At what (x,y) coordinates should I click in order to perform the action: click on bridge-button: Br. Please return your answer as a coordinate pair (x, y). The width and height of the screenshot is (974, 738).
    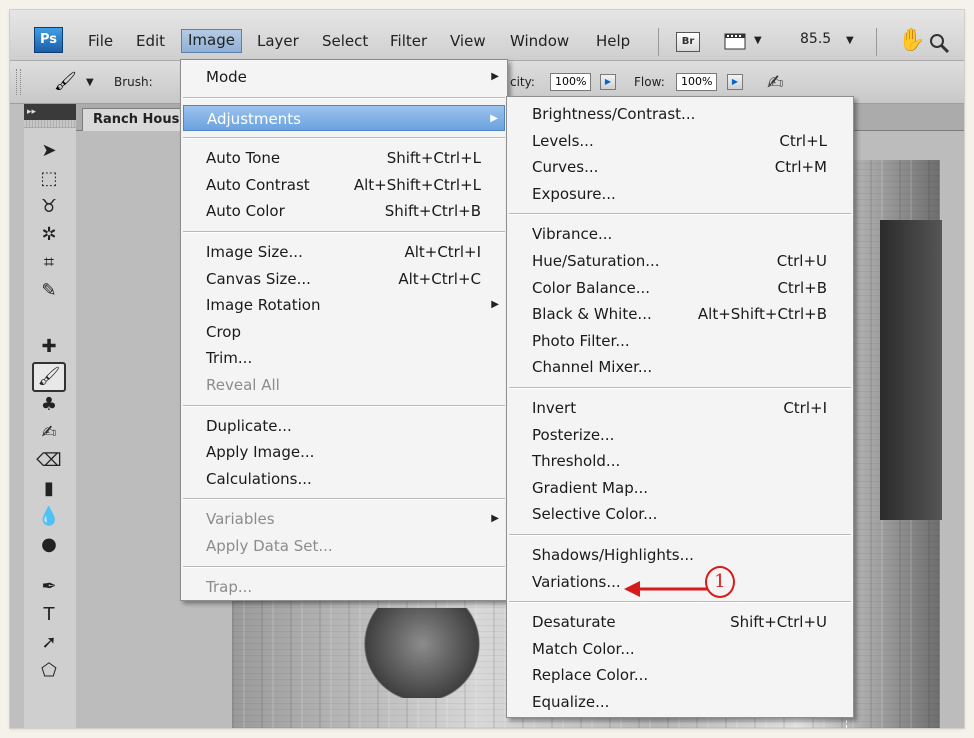
    Looking at the image, I should click on (688, 42).